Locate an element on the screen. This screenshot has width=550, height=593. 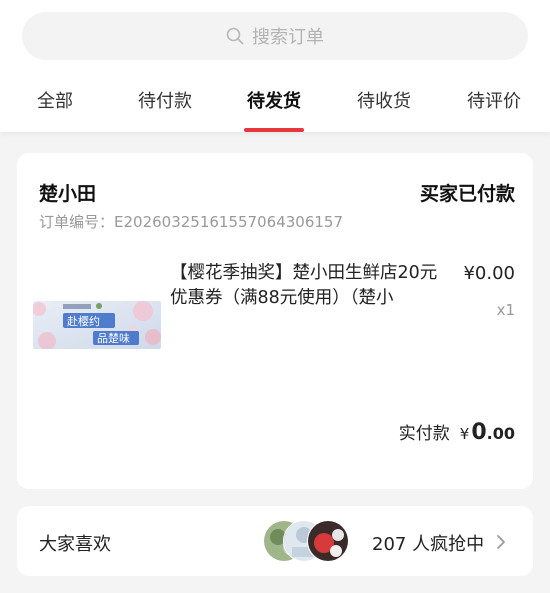
chevron-right-icon is located at coordinates (501, 542).